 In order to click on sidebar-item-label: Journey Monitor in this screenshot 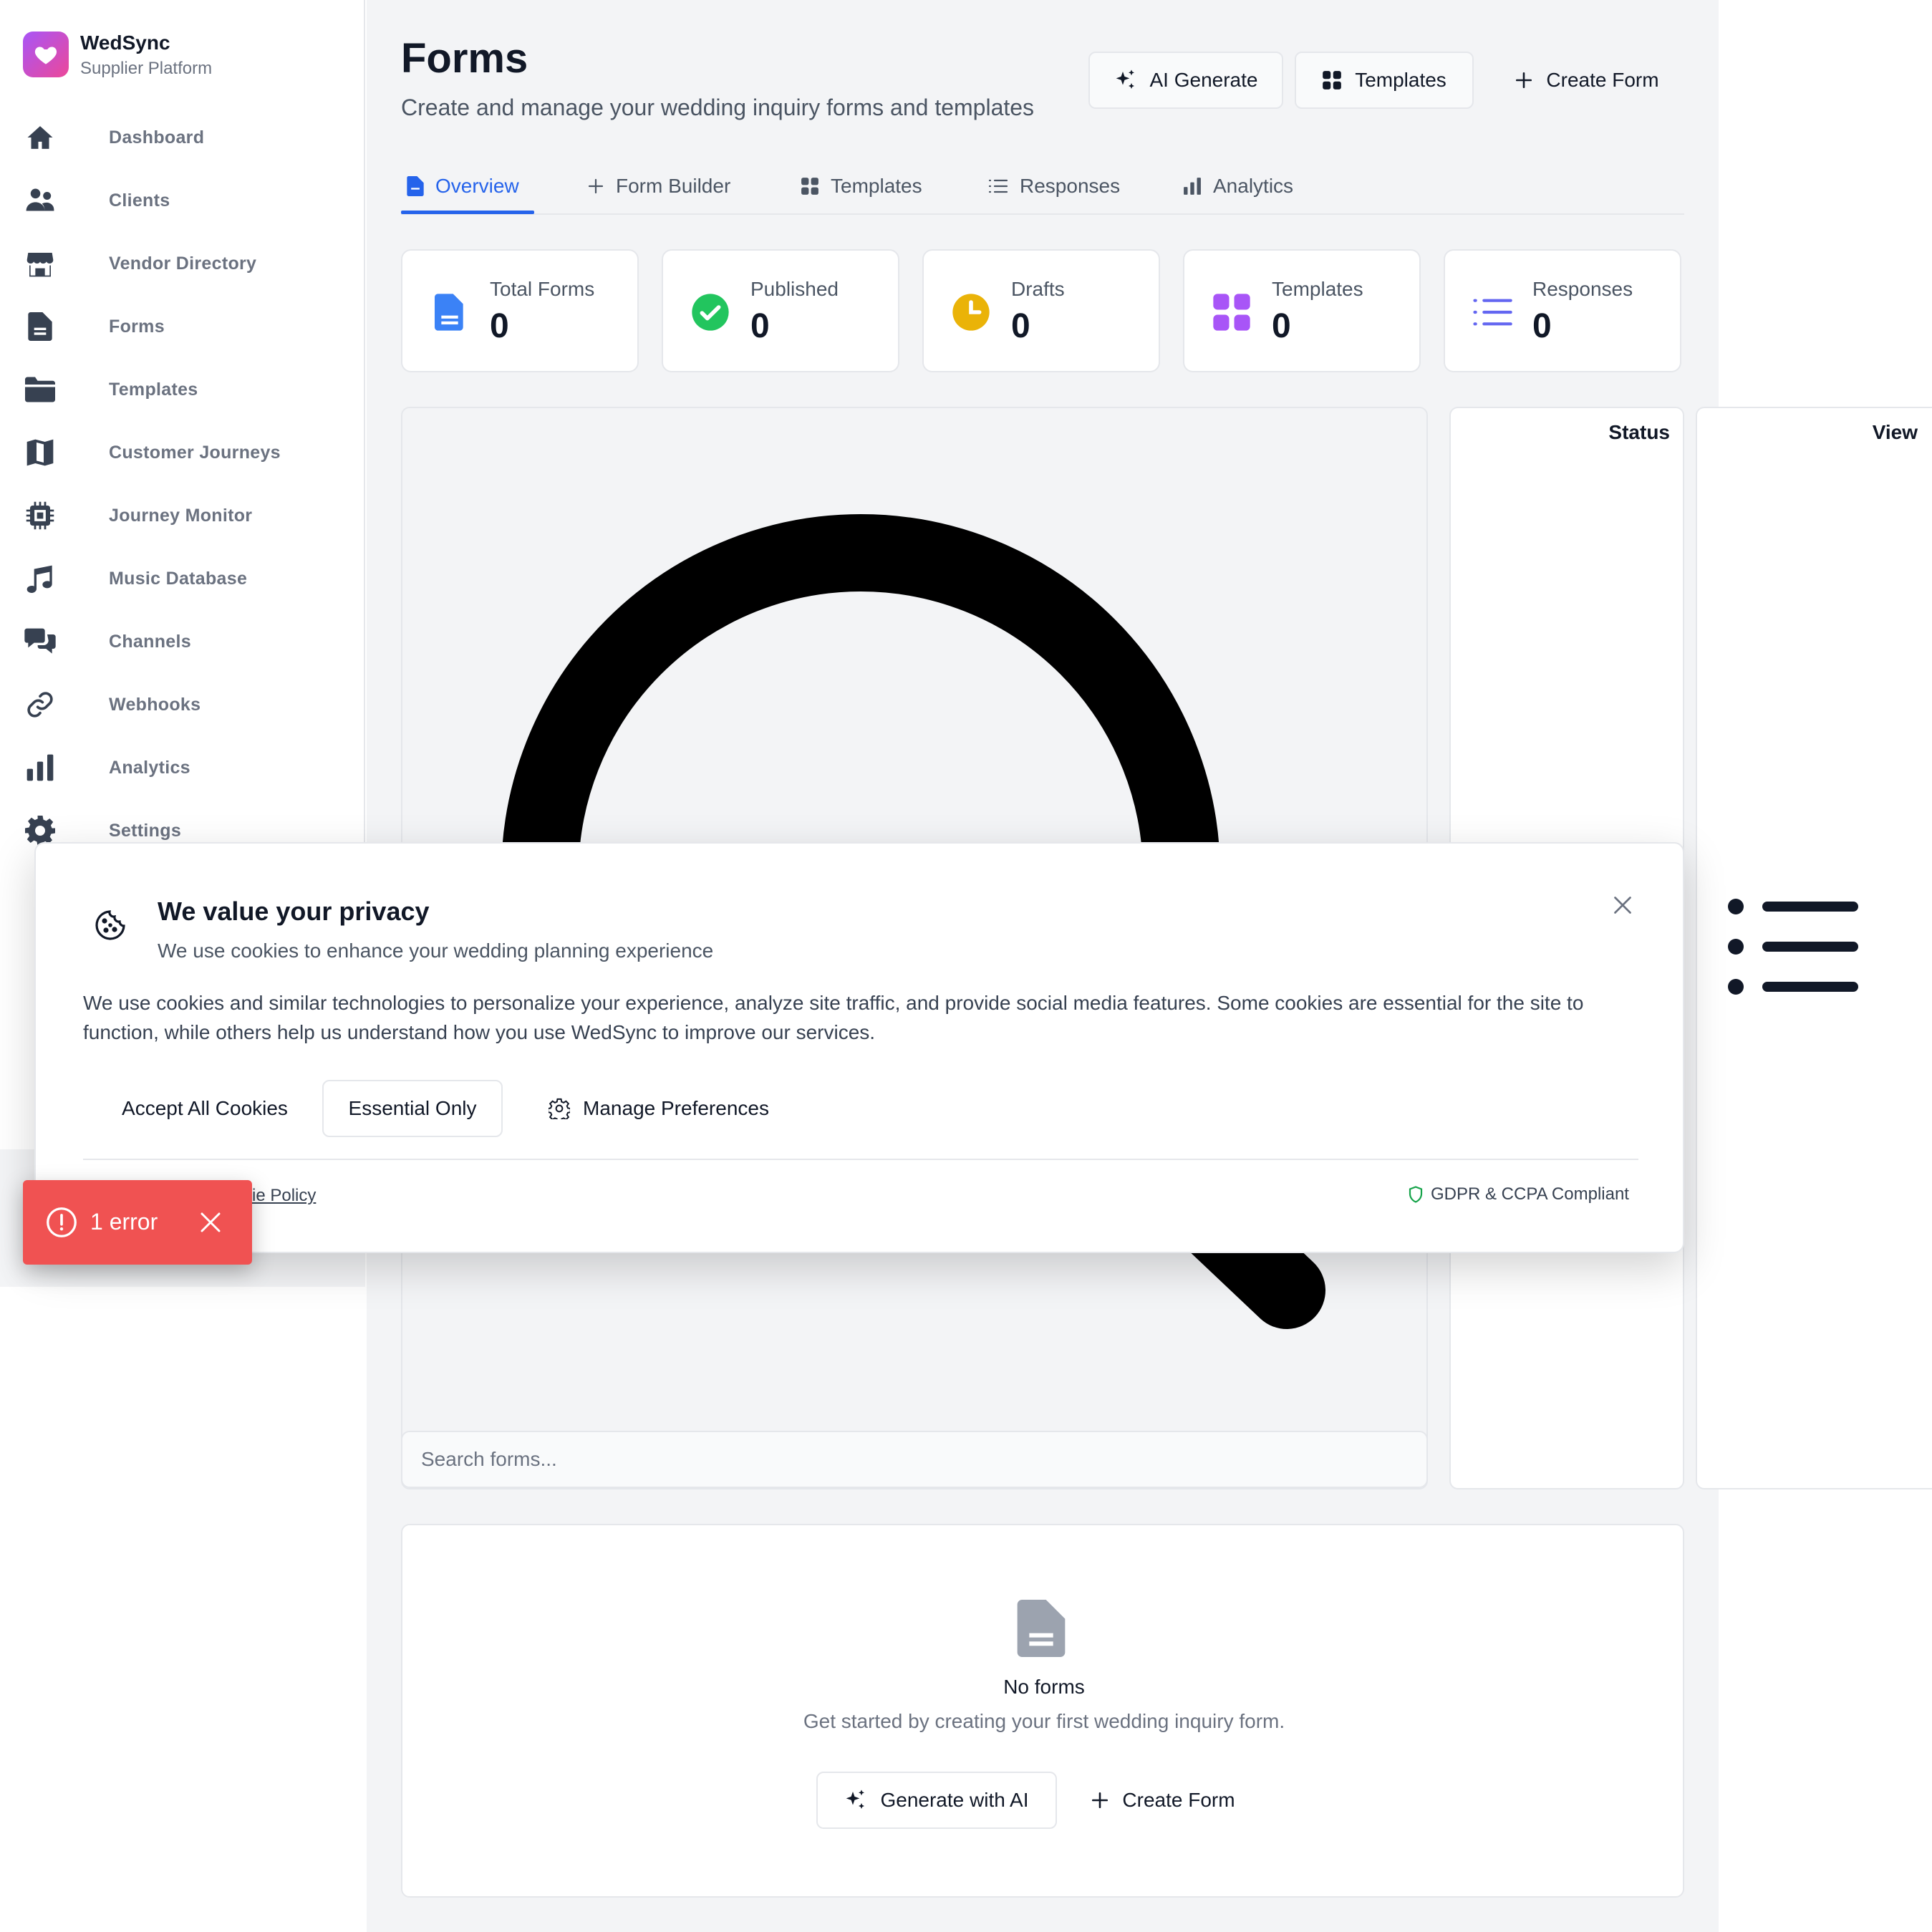, I will do `click(181, 515)`.